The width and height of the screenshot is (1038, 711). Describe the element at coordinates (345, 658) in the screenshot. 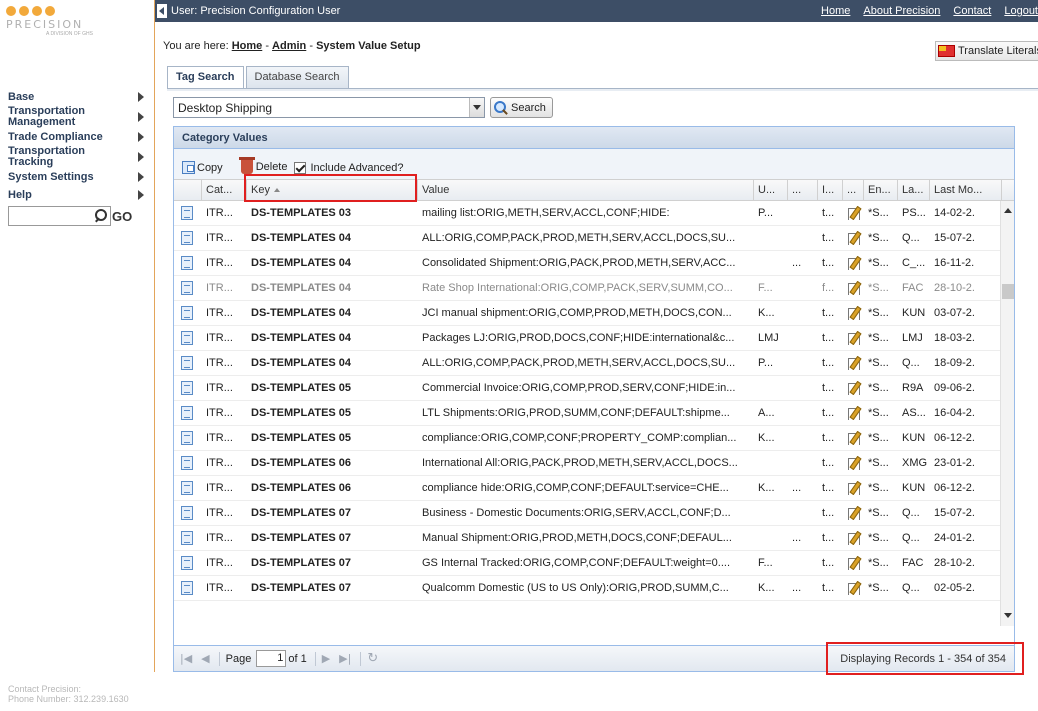

I see `last-page-icon: ▶|` at that location.